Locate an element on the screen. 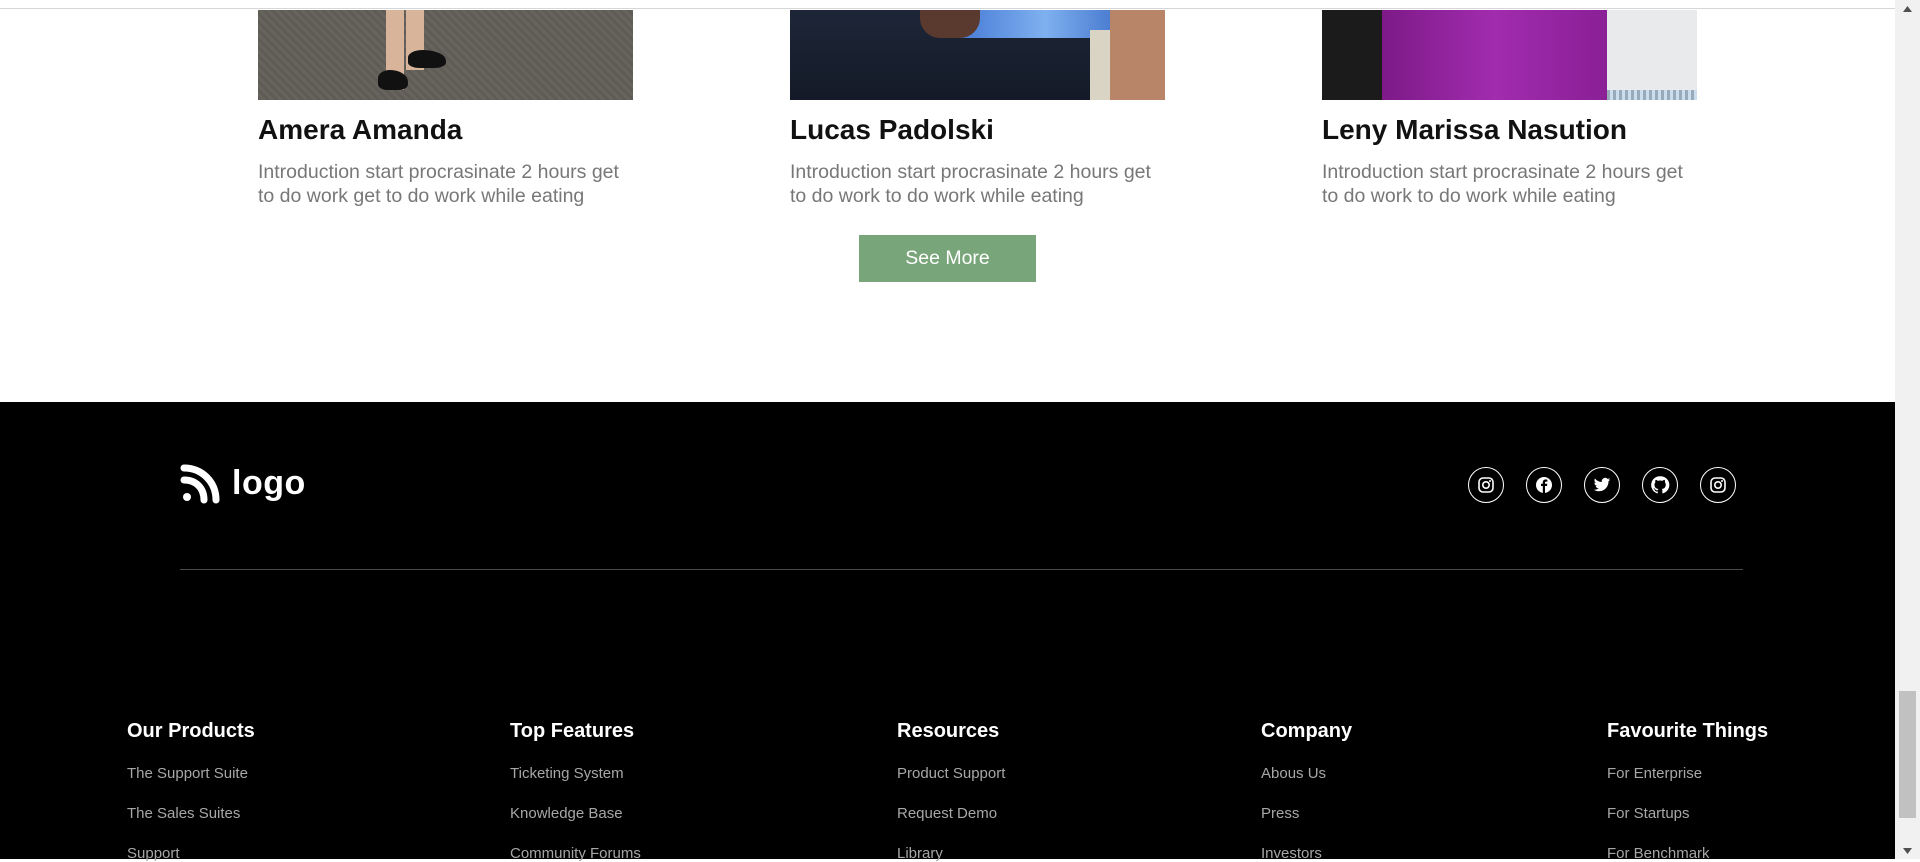 The width and height of the screenshot is (1920, 862). footer-column-title: Our Products is located at coordinates (191, 731).